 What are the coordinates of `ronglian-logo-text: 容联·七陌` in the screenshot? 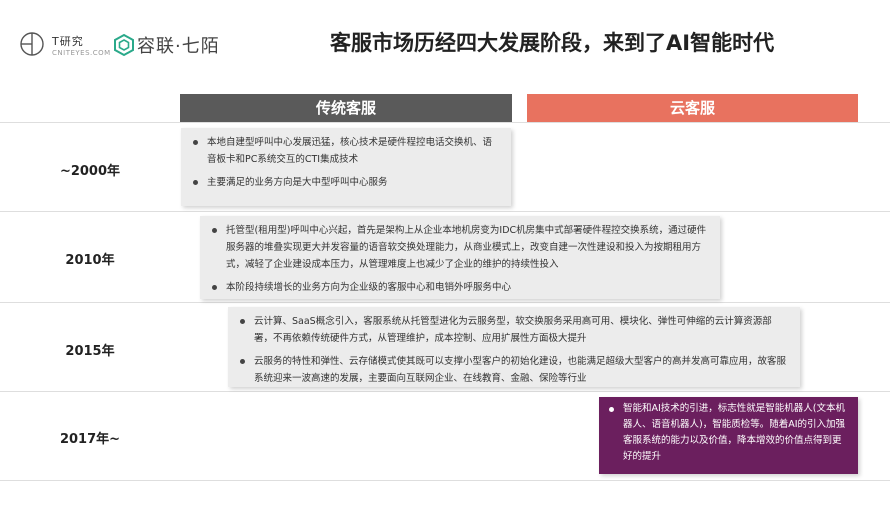 It's located at (178, 46).